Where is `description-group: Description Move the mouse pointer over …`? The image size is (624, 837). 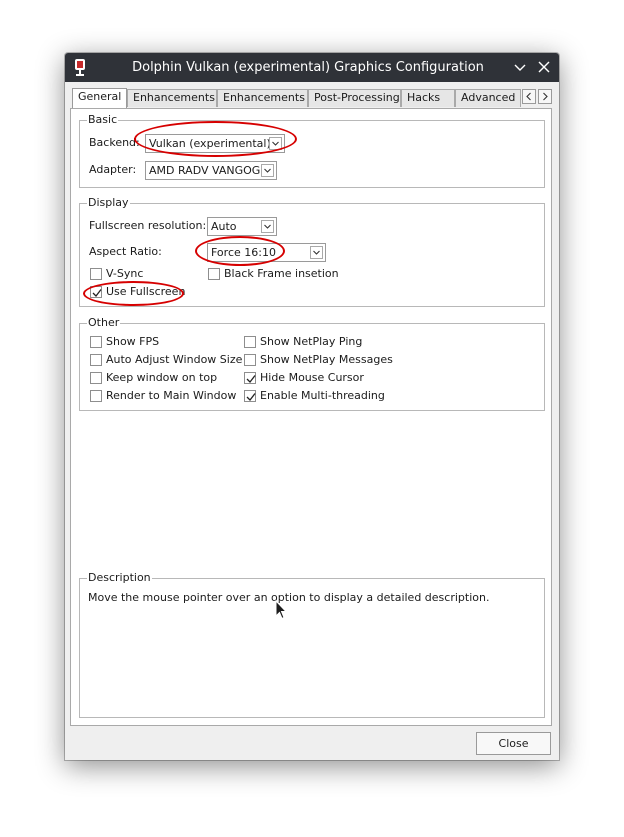
description-group: Description Move the mouse pointer over … is located at coordinates (312, 644).